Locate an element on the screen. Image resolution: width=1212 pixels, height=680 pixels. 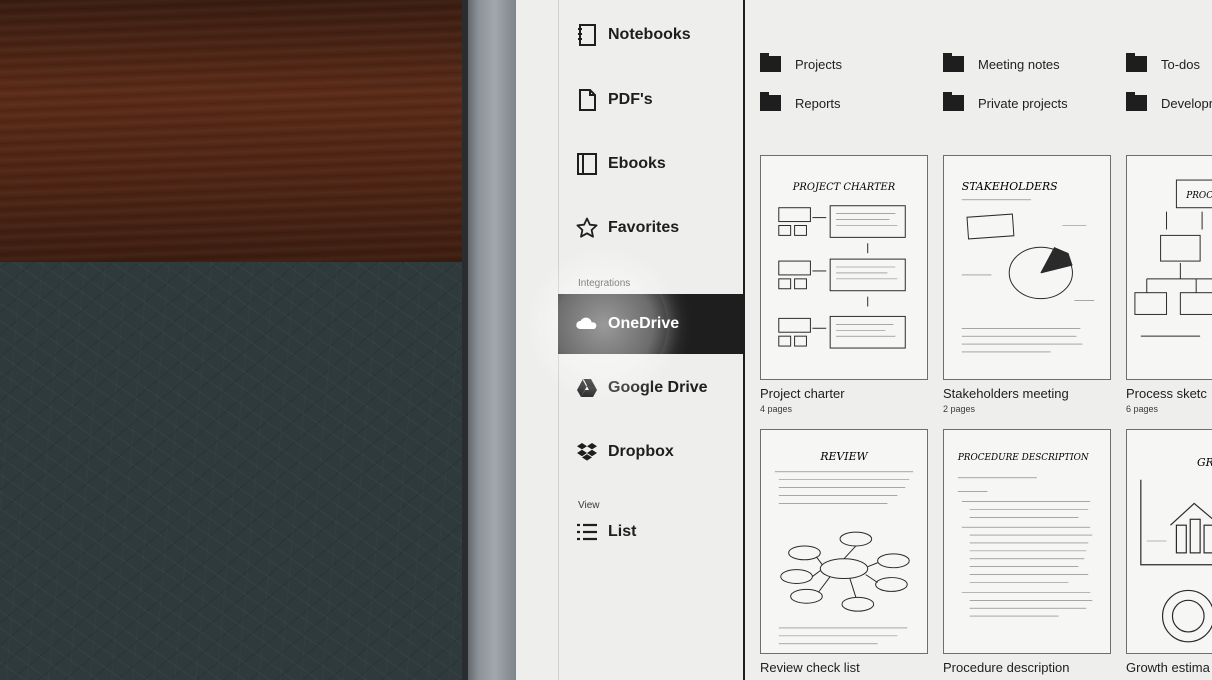
pdf-icon is located at coordinates (587, 100).